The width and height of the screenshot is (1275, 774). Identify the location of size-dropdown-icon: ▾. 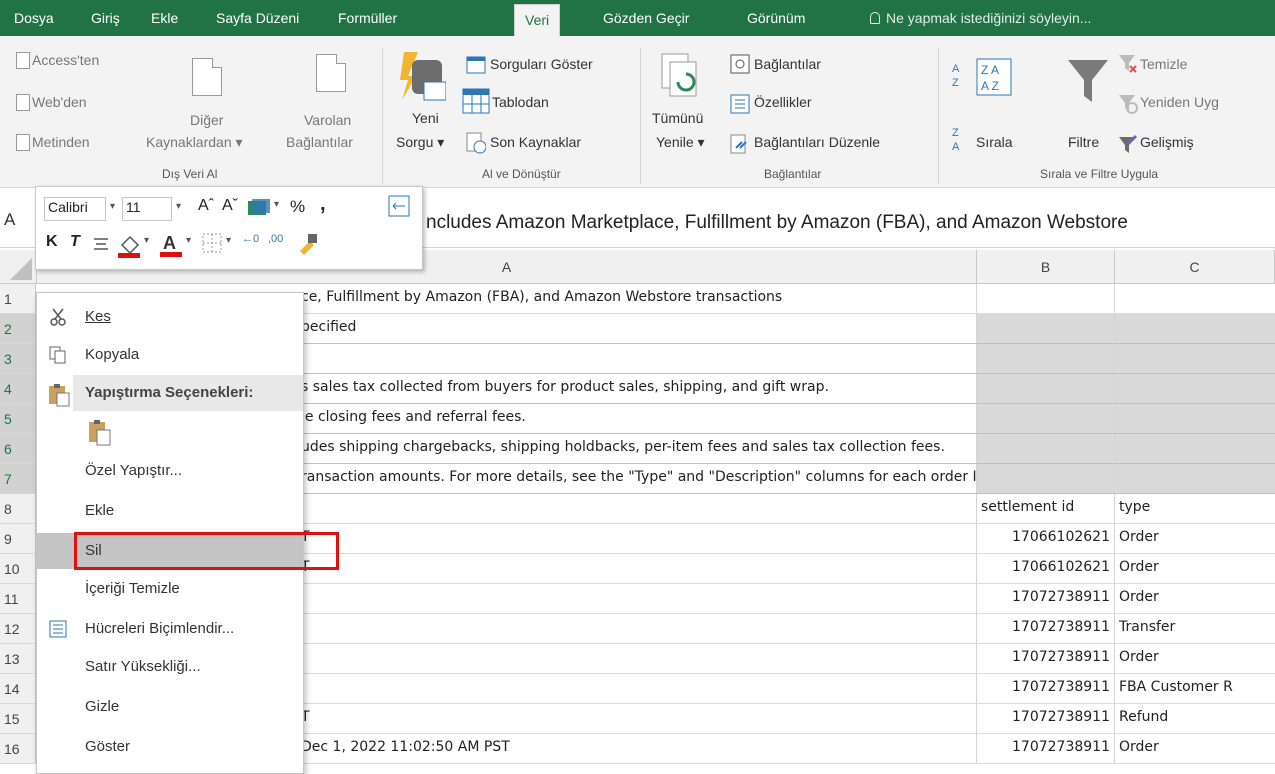
(178, 206).